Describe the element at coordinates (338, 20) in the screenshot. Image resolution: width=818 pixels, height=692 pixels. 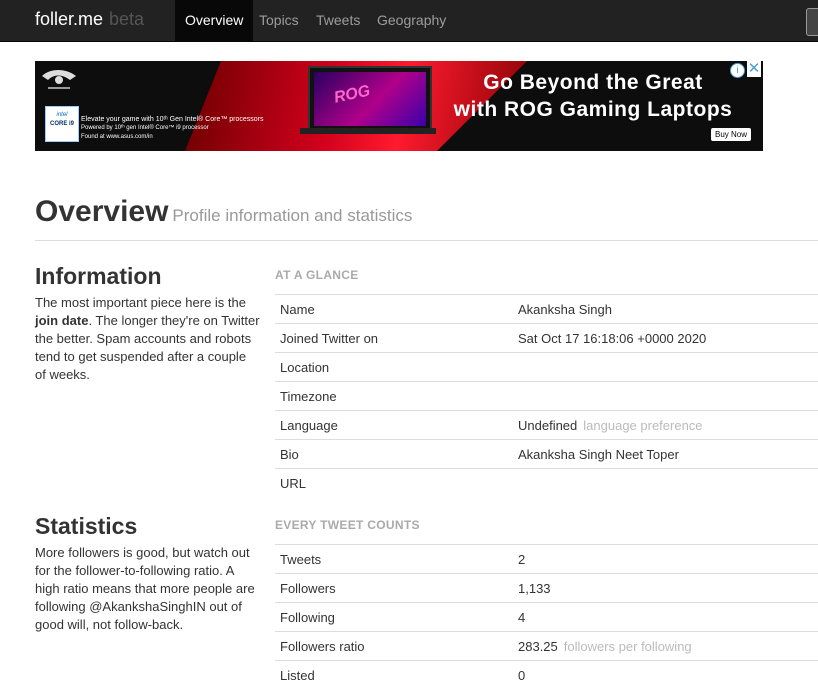
I see `nav-tab-tweets: Tweets` at that location.